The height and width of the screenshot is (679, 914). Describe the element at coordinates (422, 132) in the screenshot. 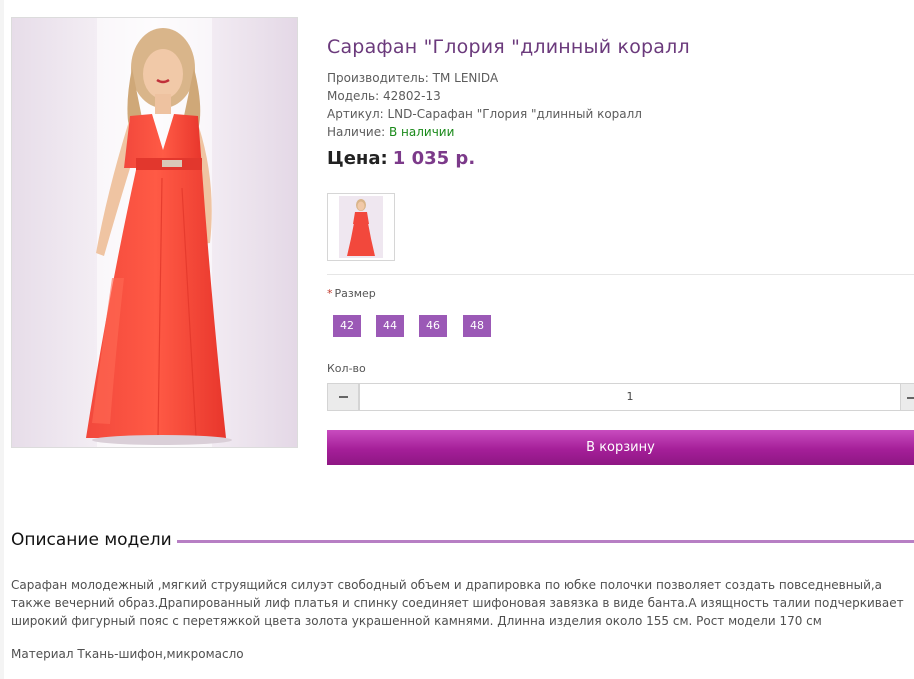

I see `availability-value: В наличии` at that location.